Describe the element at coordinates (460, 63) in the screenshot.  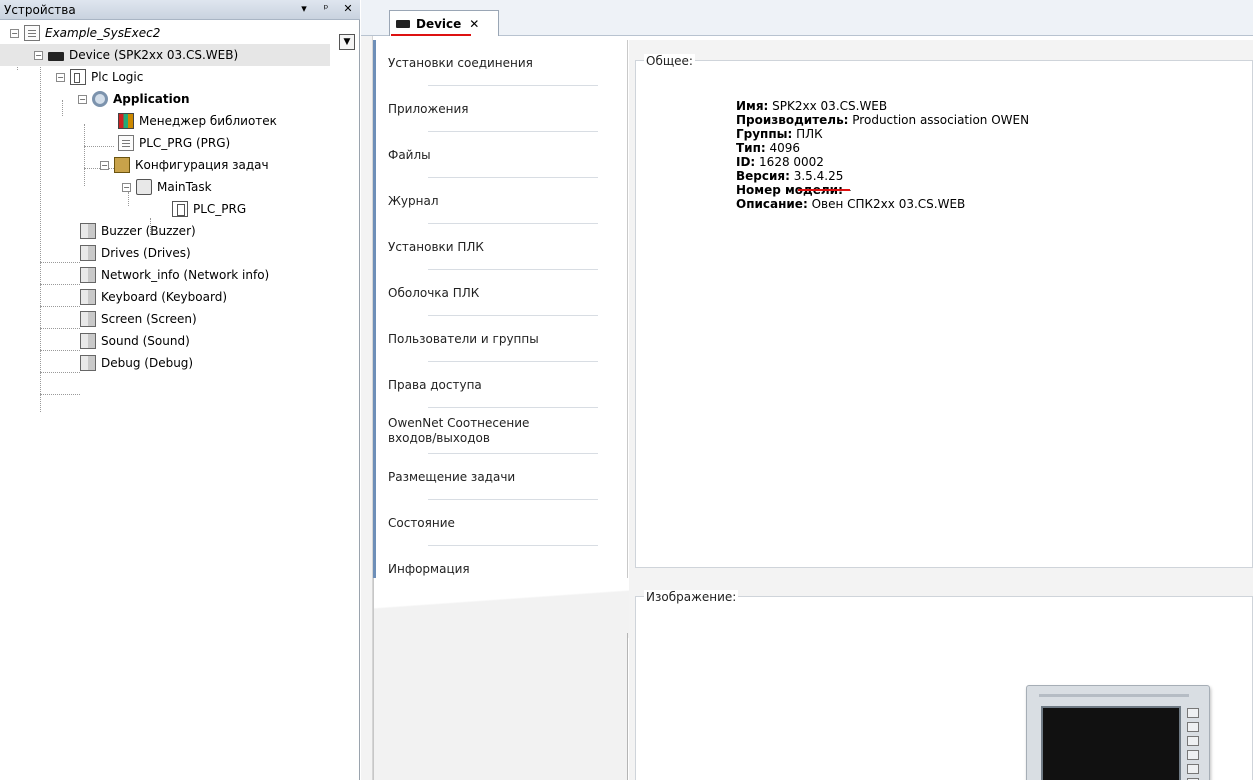
I see `nav-item-label: Установки соединения` at that location.